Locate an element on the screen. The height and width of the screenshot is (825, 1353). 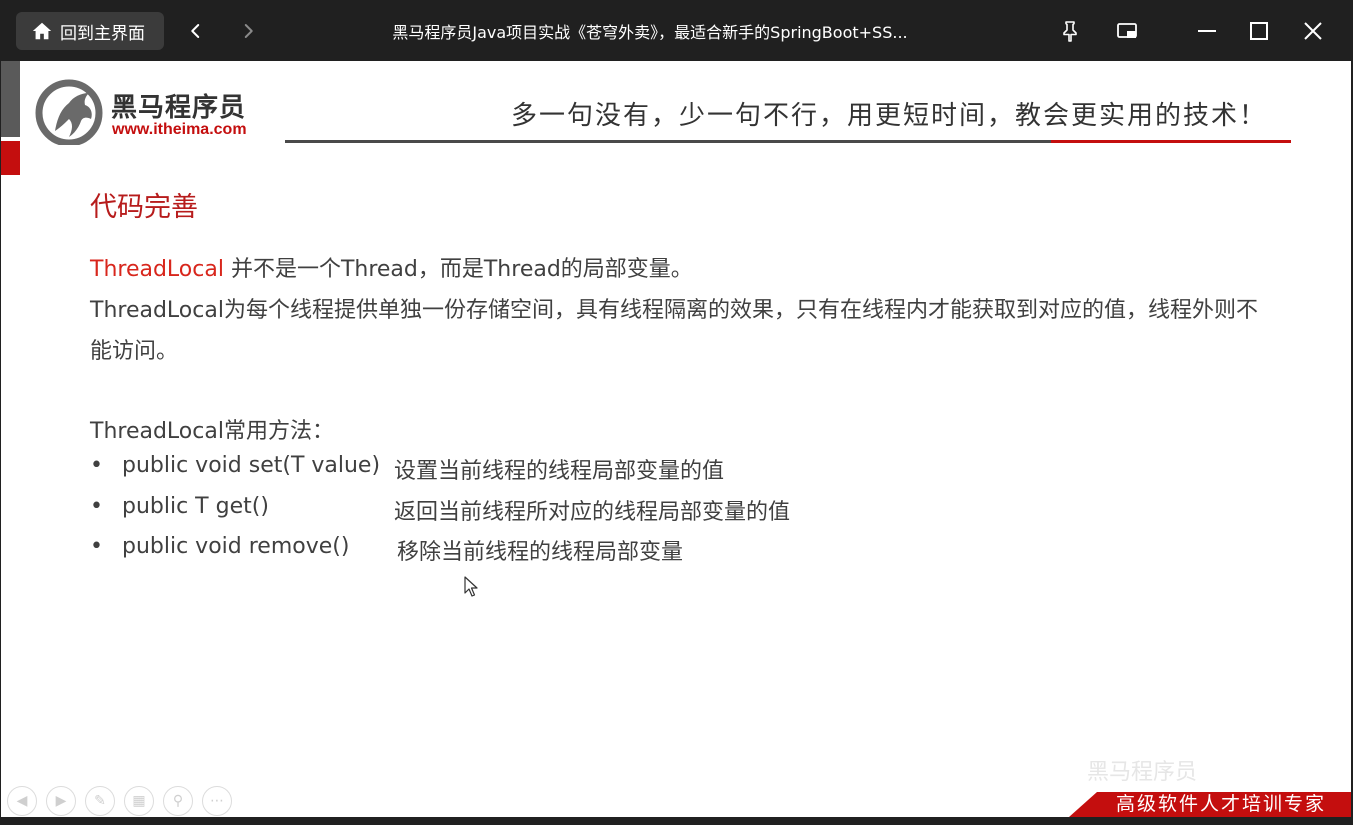
slide-slogan: 多一句没有，少一句不行，用更短时间，教会更实用的技术！ is located at coordinates (889, 116).